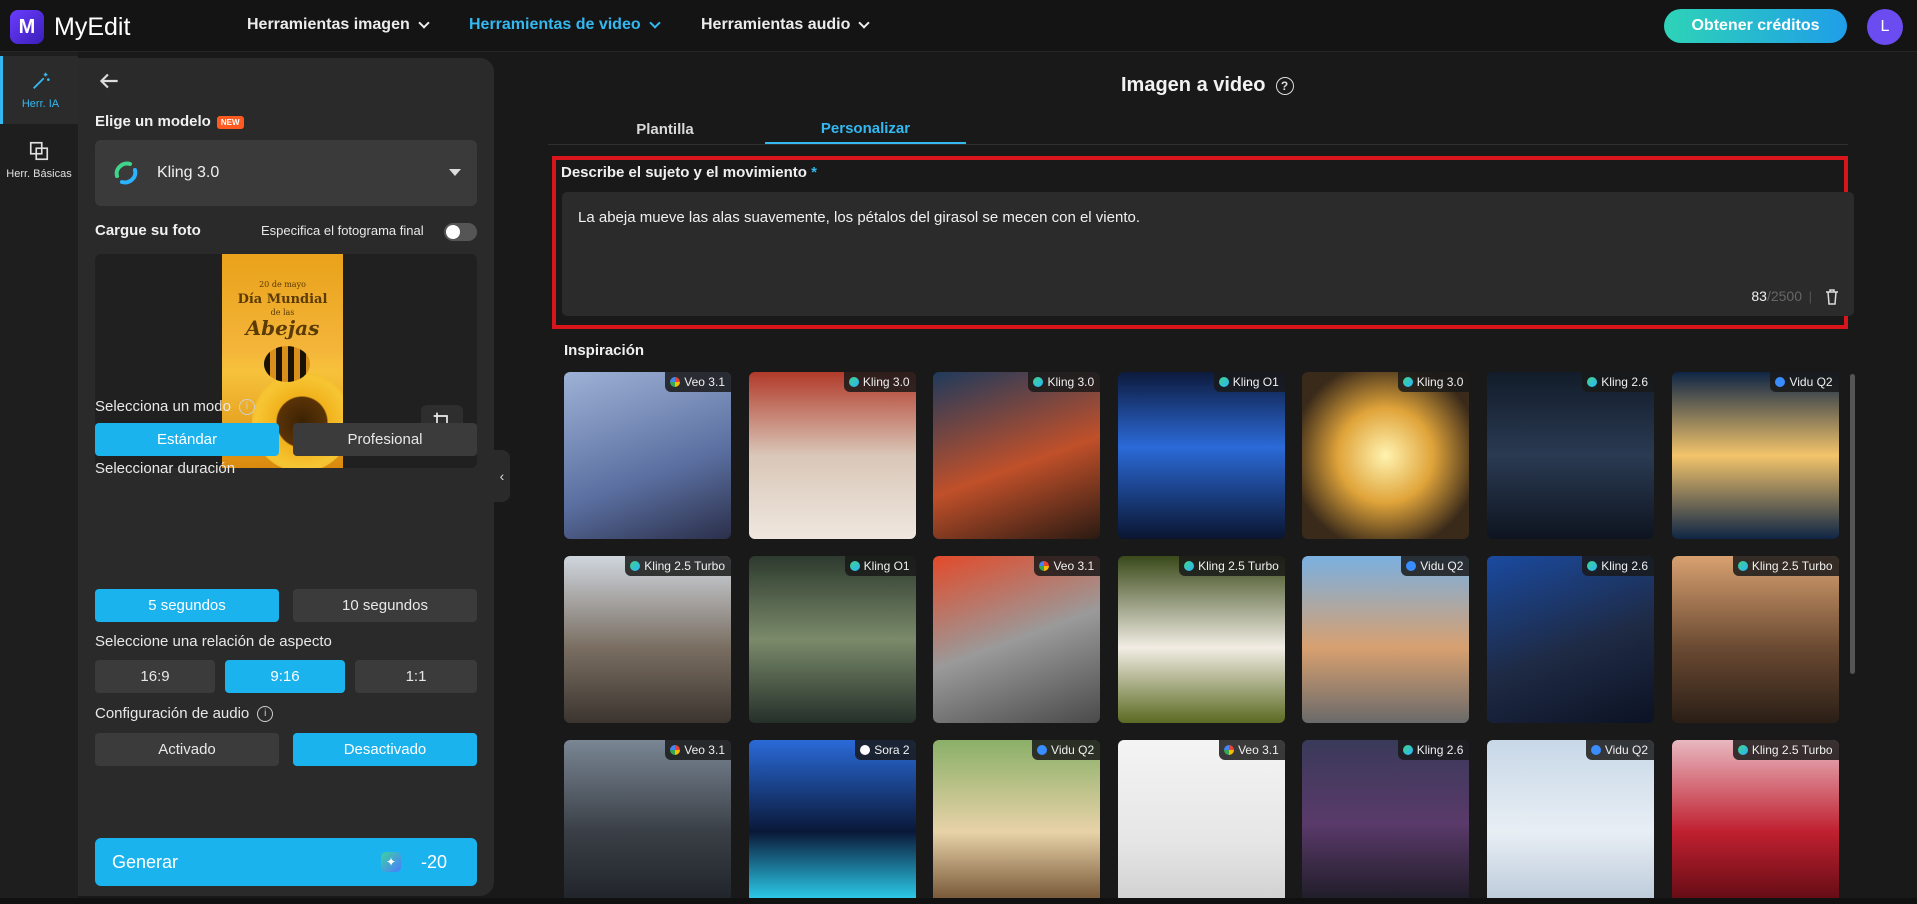 This screenshot has height=904, width=1917. What do you see at coordinates (109, 81) in the screenshot?
I see `back-arrow-icon` at bounding box center [109, 81].